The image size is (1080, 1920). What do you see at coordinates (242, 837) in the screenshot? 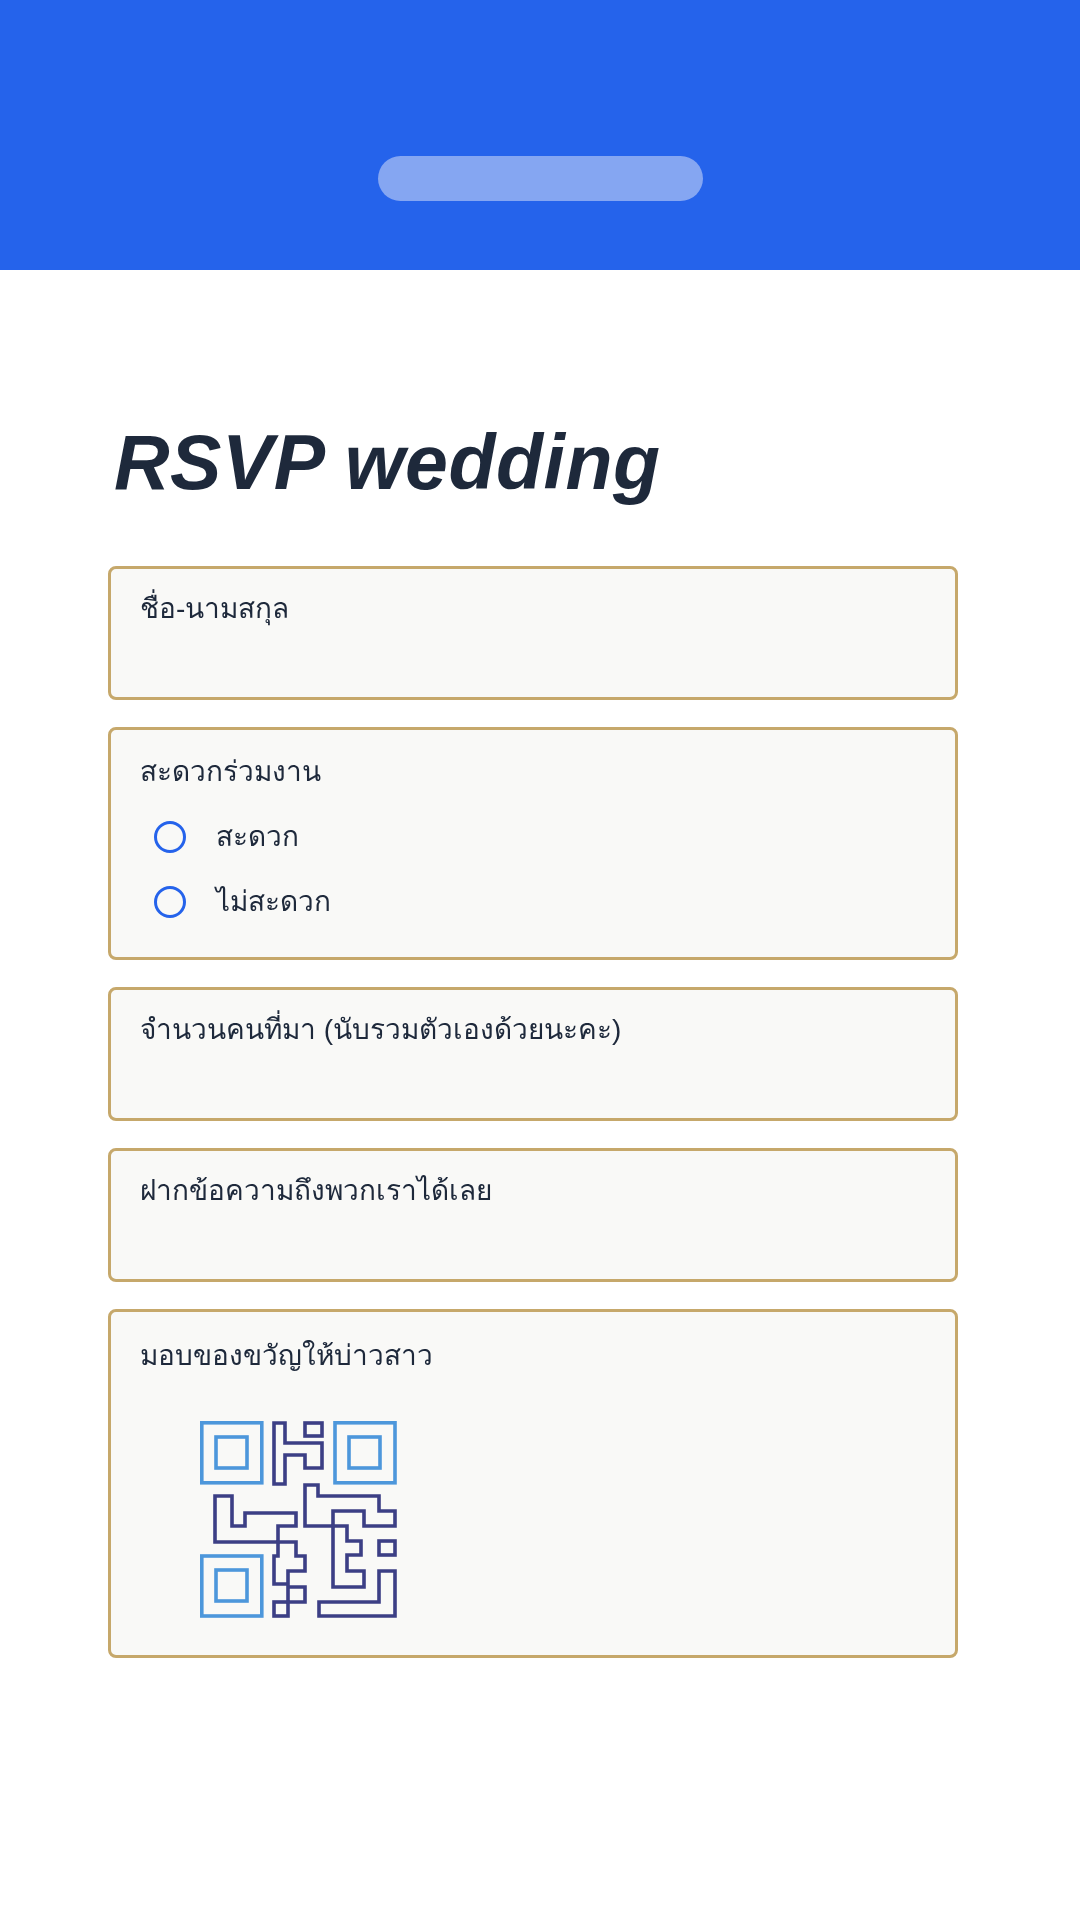
I see `radio-option: สะดวก` at bounding box center [242, 837].